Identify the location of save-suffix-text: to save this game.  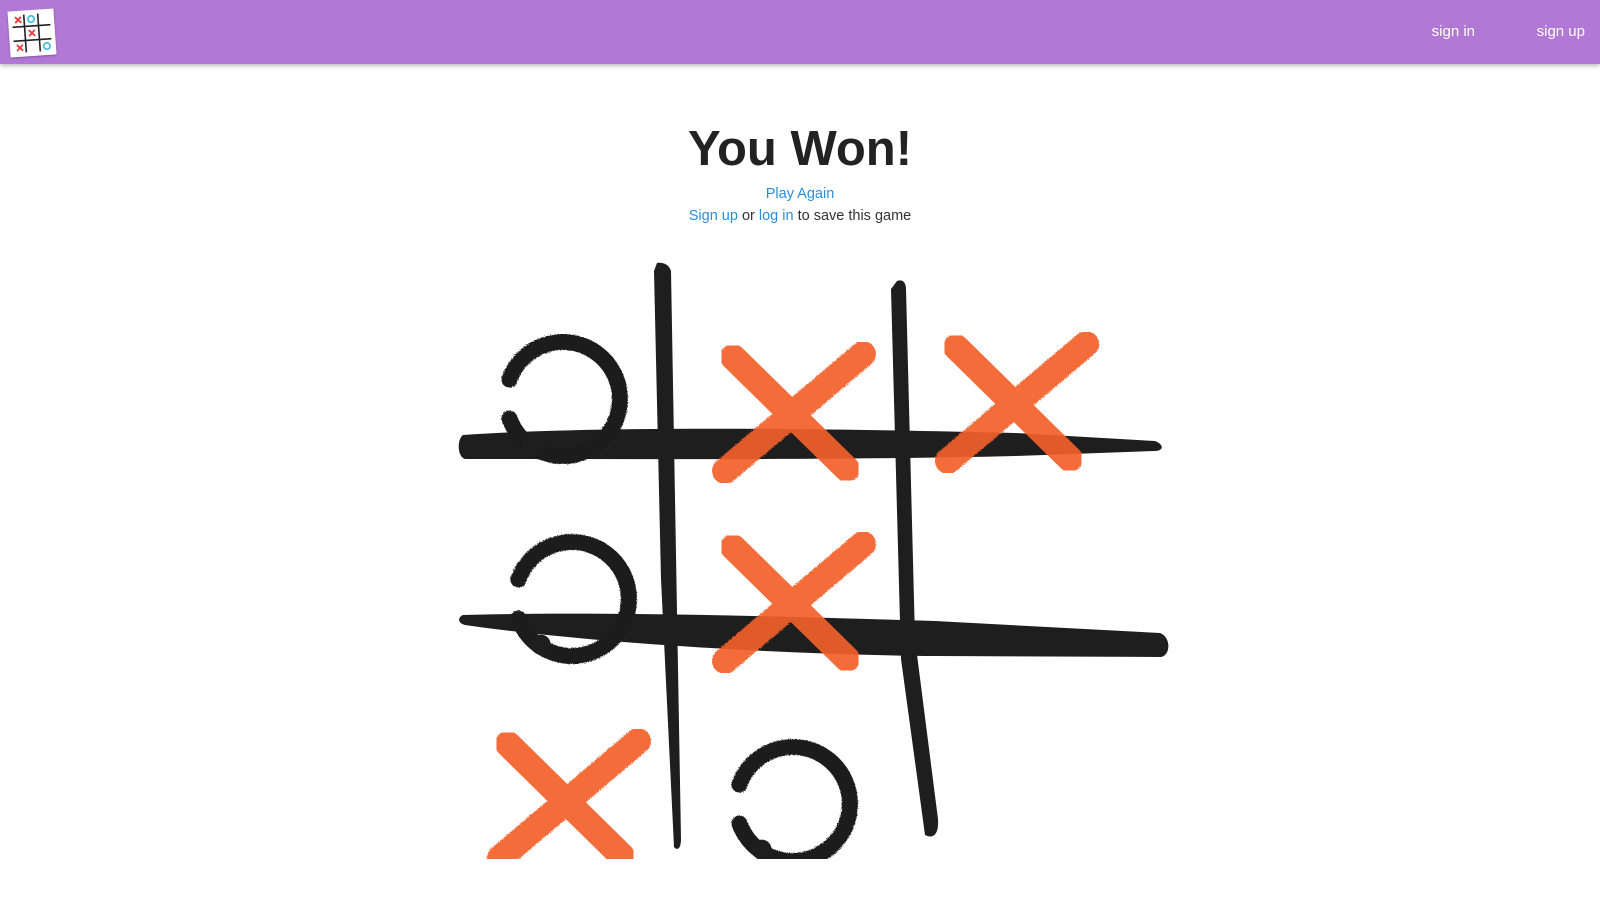
(854, 216).